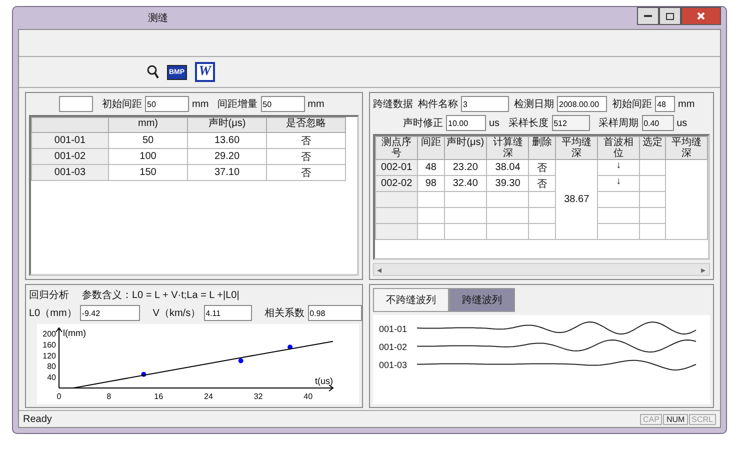 The width and height of the screenshot is (745, 456). What do you see at coordinates (70, 172) in the screenshot?
I see `table-cell: 001-03` at bounding box center [70, 172].